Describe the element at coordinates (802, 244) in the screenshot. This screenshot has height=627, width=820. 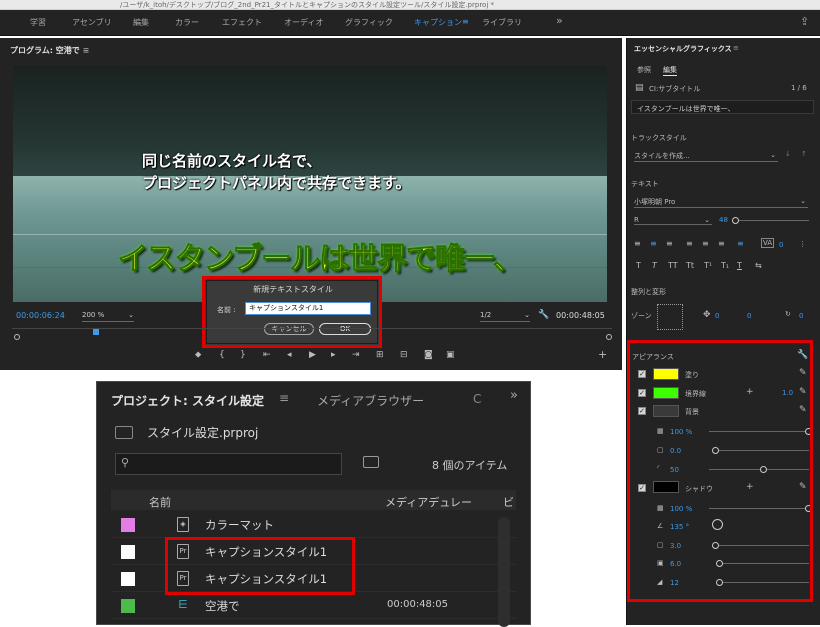
I see `more-text-options-icon: ⋮` at that location.